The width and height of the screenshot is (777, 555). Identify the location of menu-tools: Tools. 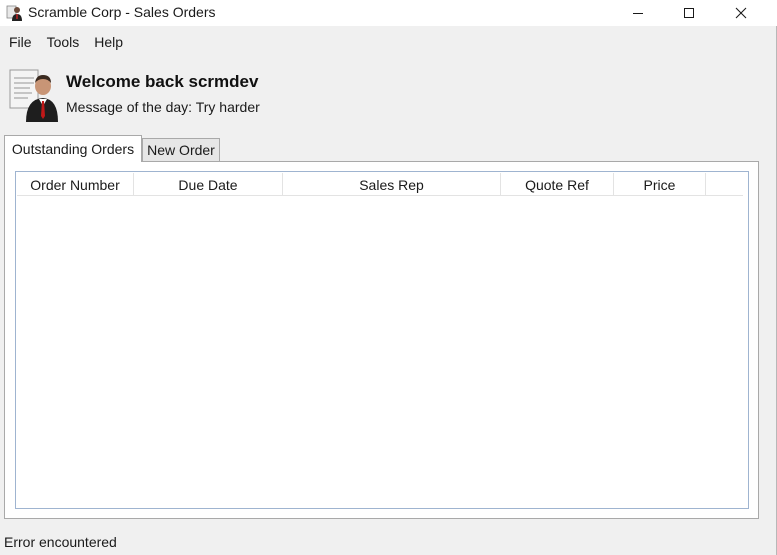
(63, 42).